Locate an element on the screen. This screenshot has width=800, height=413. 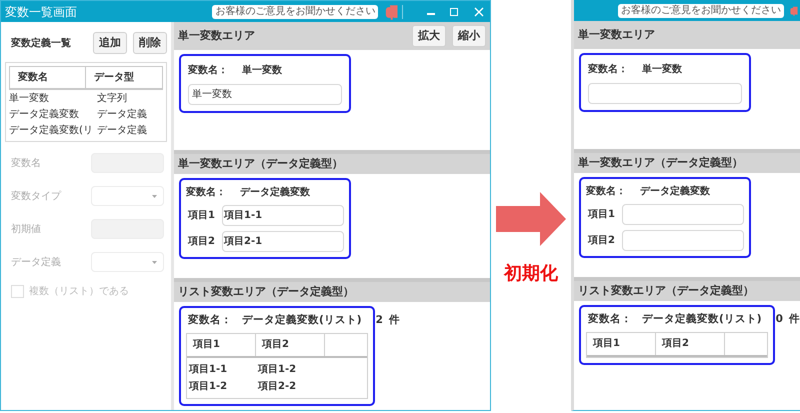
table-cell-text: 単一変数 is located at coordinates (29, 99).